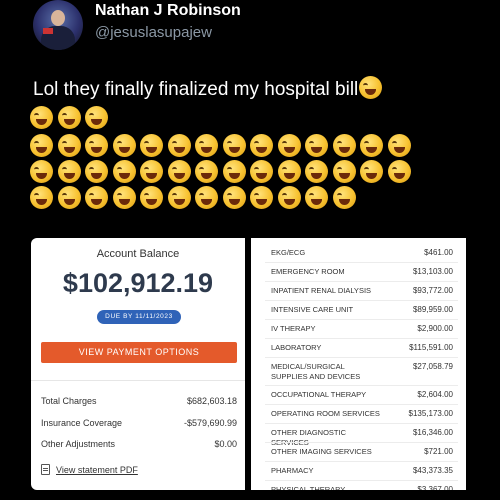 Image resolution: width=500 pixels, height=500 pixels. What do you see at coordinates (321, 451) in the screenshot?
I see `service-name: OTHER IMAGING SERVICES` at bounding box center [321, 451].